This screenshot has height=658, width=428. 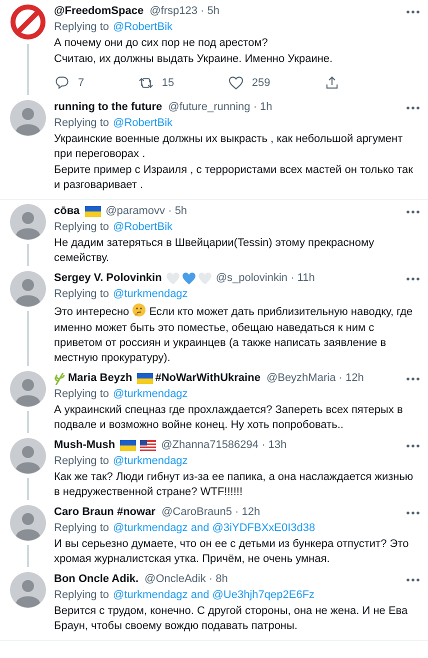 What do you see at coordinates (220, 343) in the screenshot?
I see `tweet-text: именно может быть это поместье, обещаю наведаться к ним с приветом от россиян и украинцев (а также написать заявление в местную прокуратуру).` at bounding box center [220, 343].